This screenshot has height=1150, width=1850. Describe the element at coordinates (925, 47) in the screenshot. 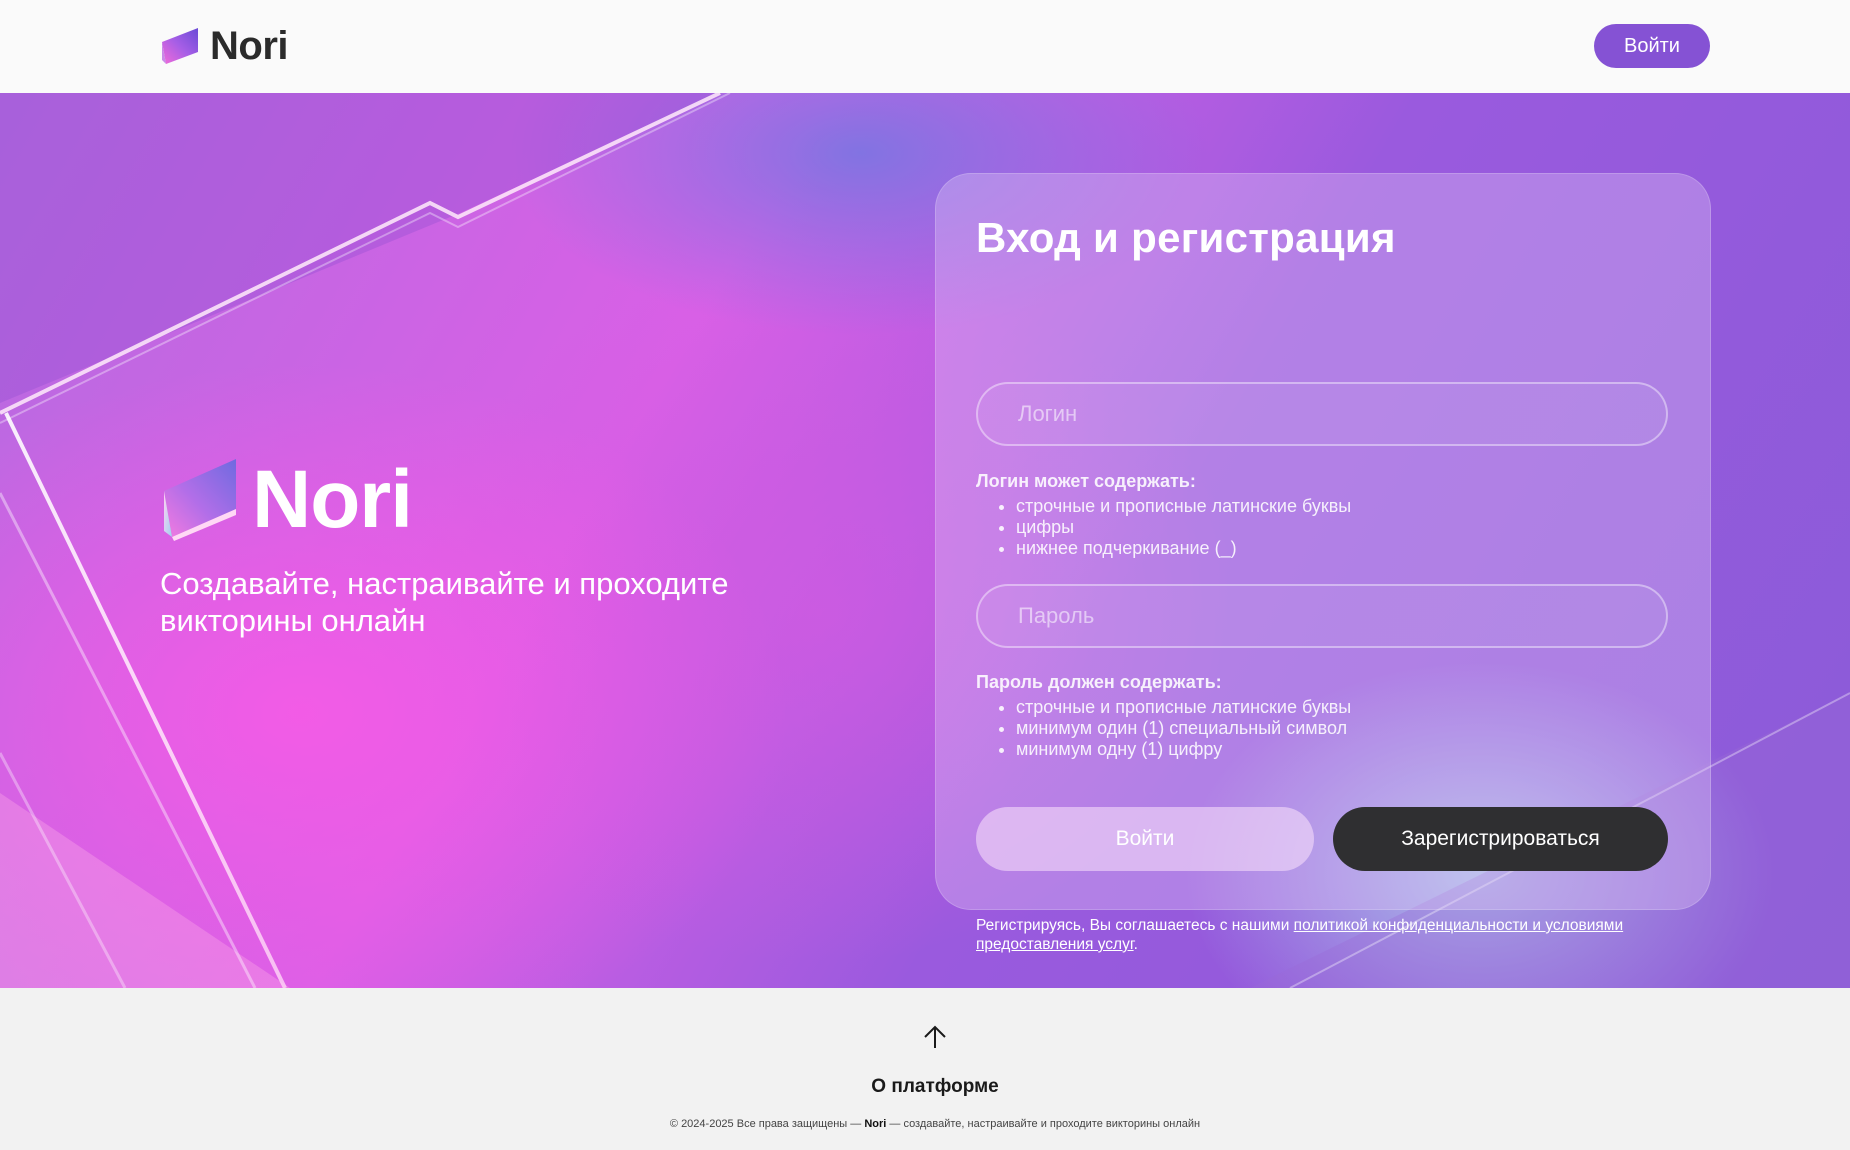

I see `top-header: Nori Войти` at that location.